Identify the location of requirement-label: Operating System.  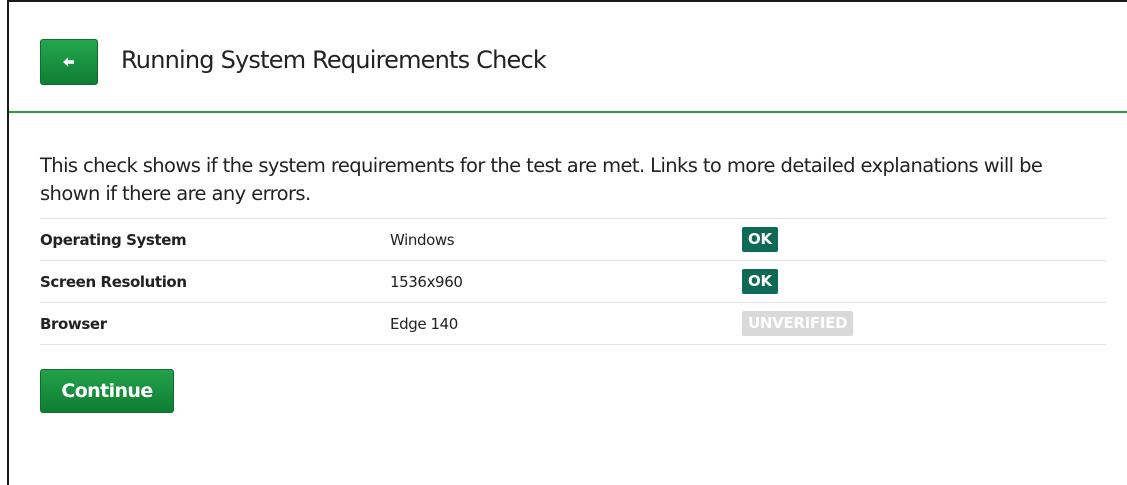
(215, 239).